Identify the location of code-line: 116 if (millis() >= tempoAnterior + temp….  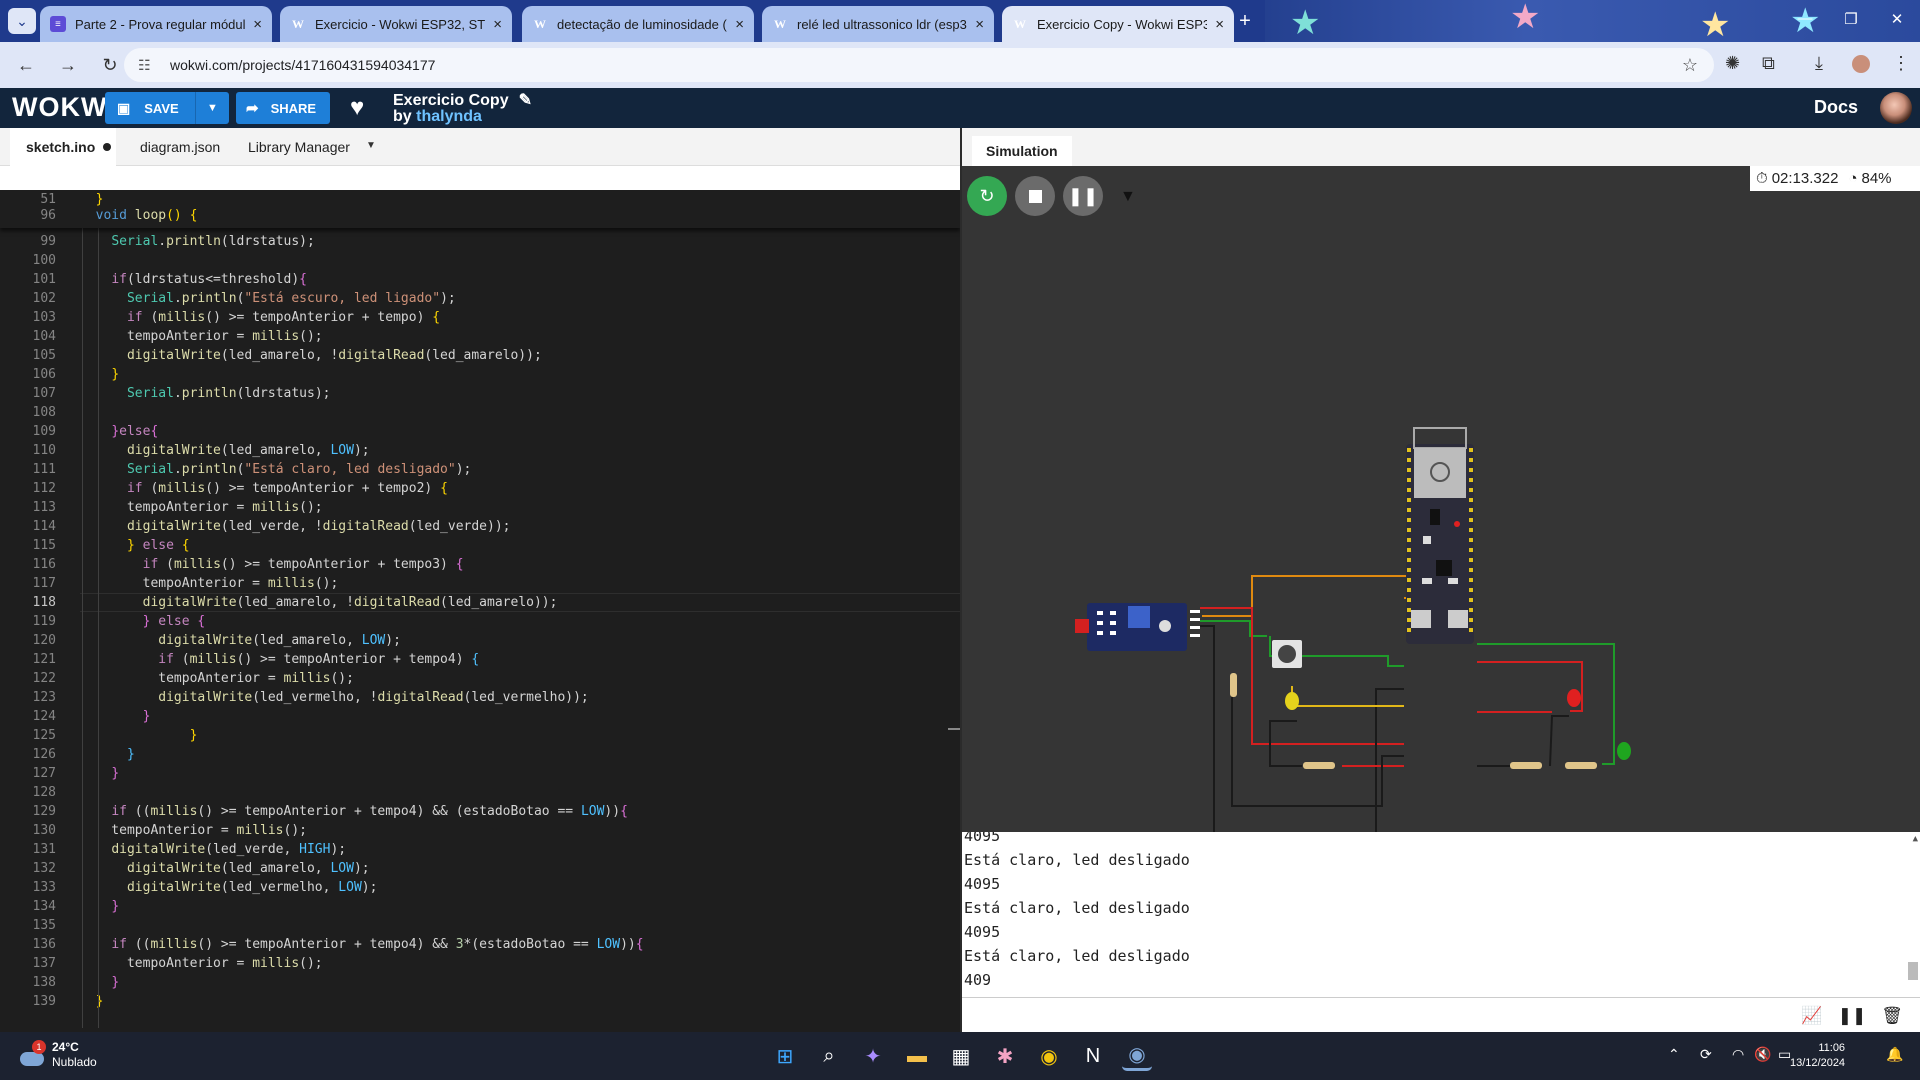
(480, 564).